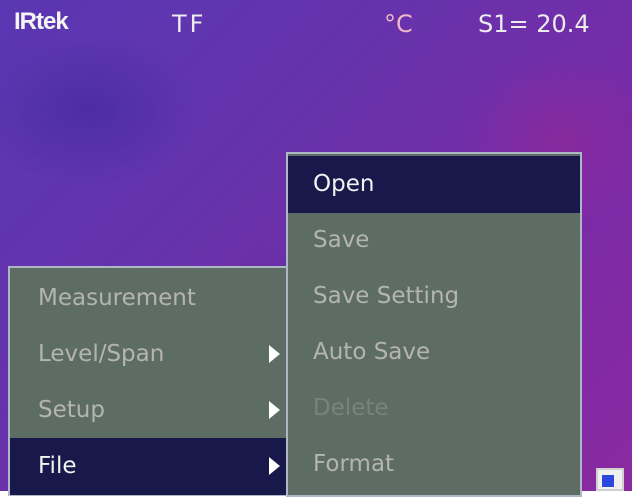  Describe the element at coordinates (189, 24) in the screenshot. I see `measurement-mode: TF` at that location.